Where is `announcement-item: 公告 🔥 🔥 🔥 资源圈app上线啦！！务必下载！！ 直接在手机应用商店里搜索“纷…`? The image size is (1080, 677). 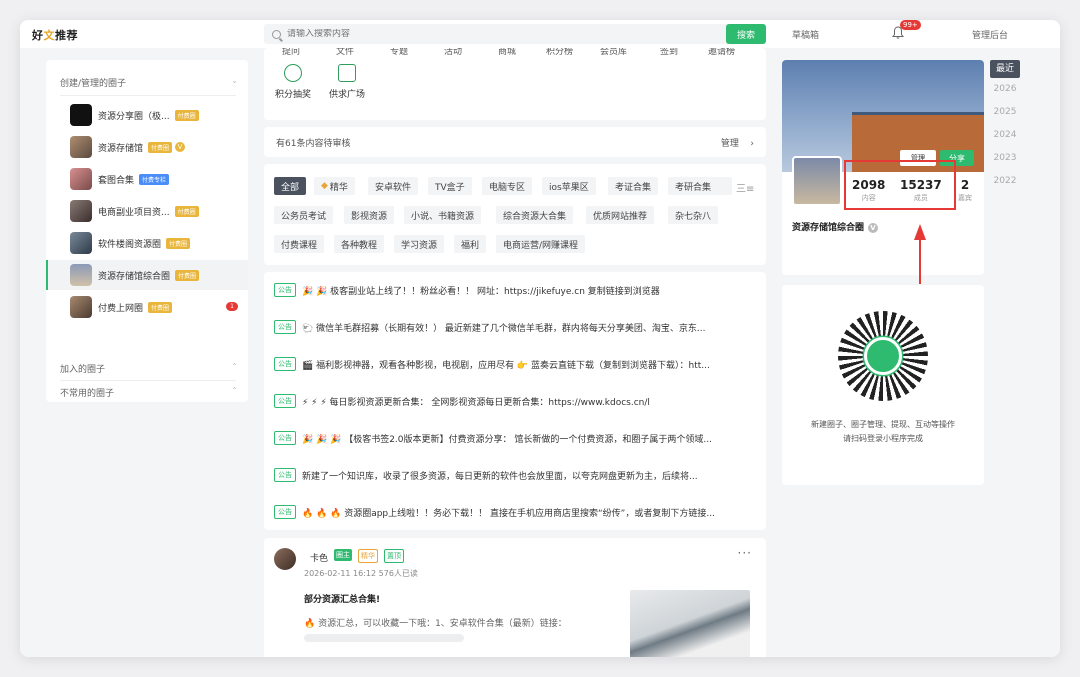 announcement-item: 公告 🔥 🔥 🔥 资源圈app上线啦！！务必下载！！ 直接在手机应用商店里搜索“纷… is located at coordinates (515, 512).